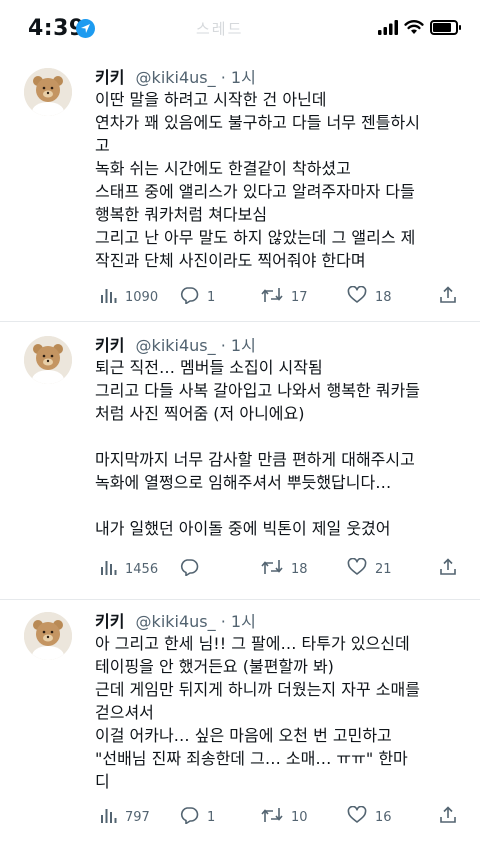 The width and height of the screenshot is (480, 850). Describe the element at coordinates (230, 260) in the screenshot. I see `tweet-text-line: 작진과 단체 사진이라도 찍어줘야 한다며` at that location.